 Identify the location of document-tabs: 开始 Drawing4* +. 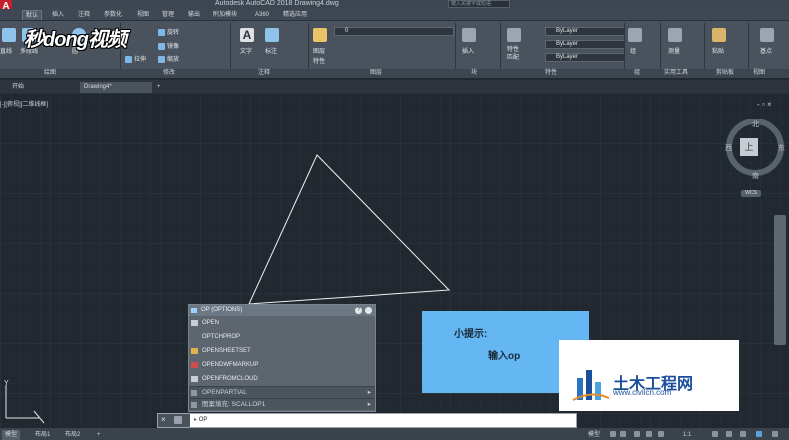
(394, 86).